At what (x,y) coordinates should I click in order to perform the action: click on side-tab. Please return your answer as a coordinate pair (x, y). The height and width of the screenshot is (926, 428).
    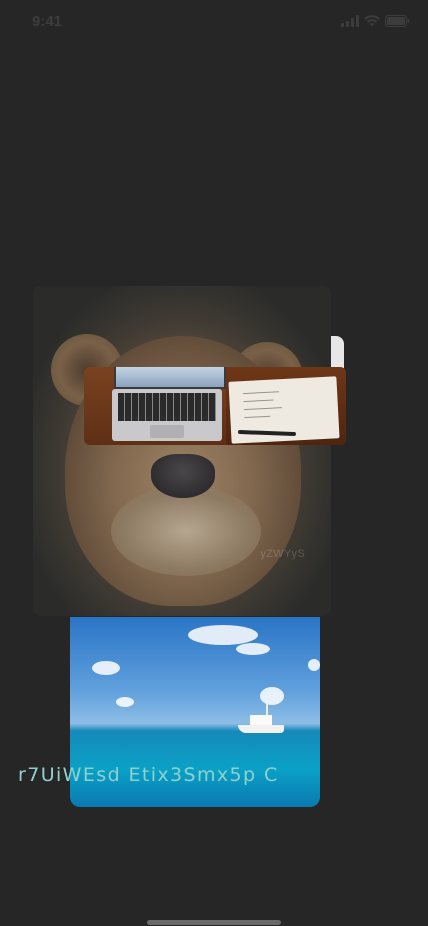
    Looking at the image, I should click on (337, 352).